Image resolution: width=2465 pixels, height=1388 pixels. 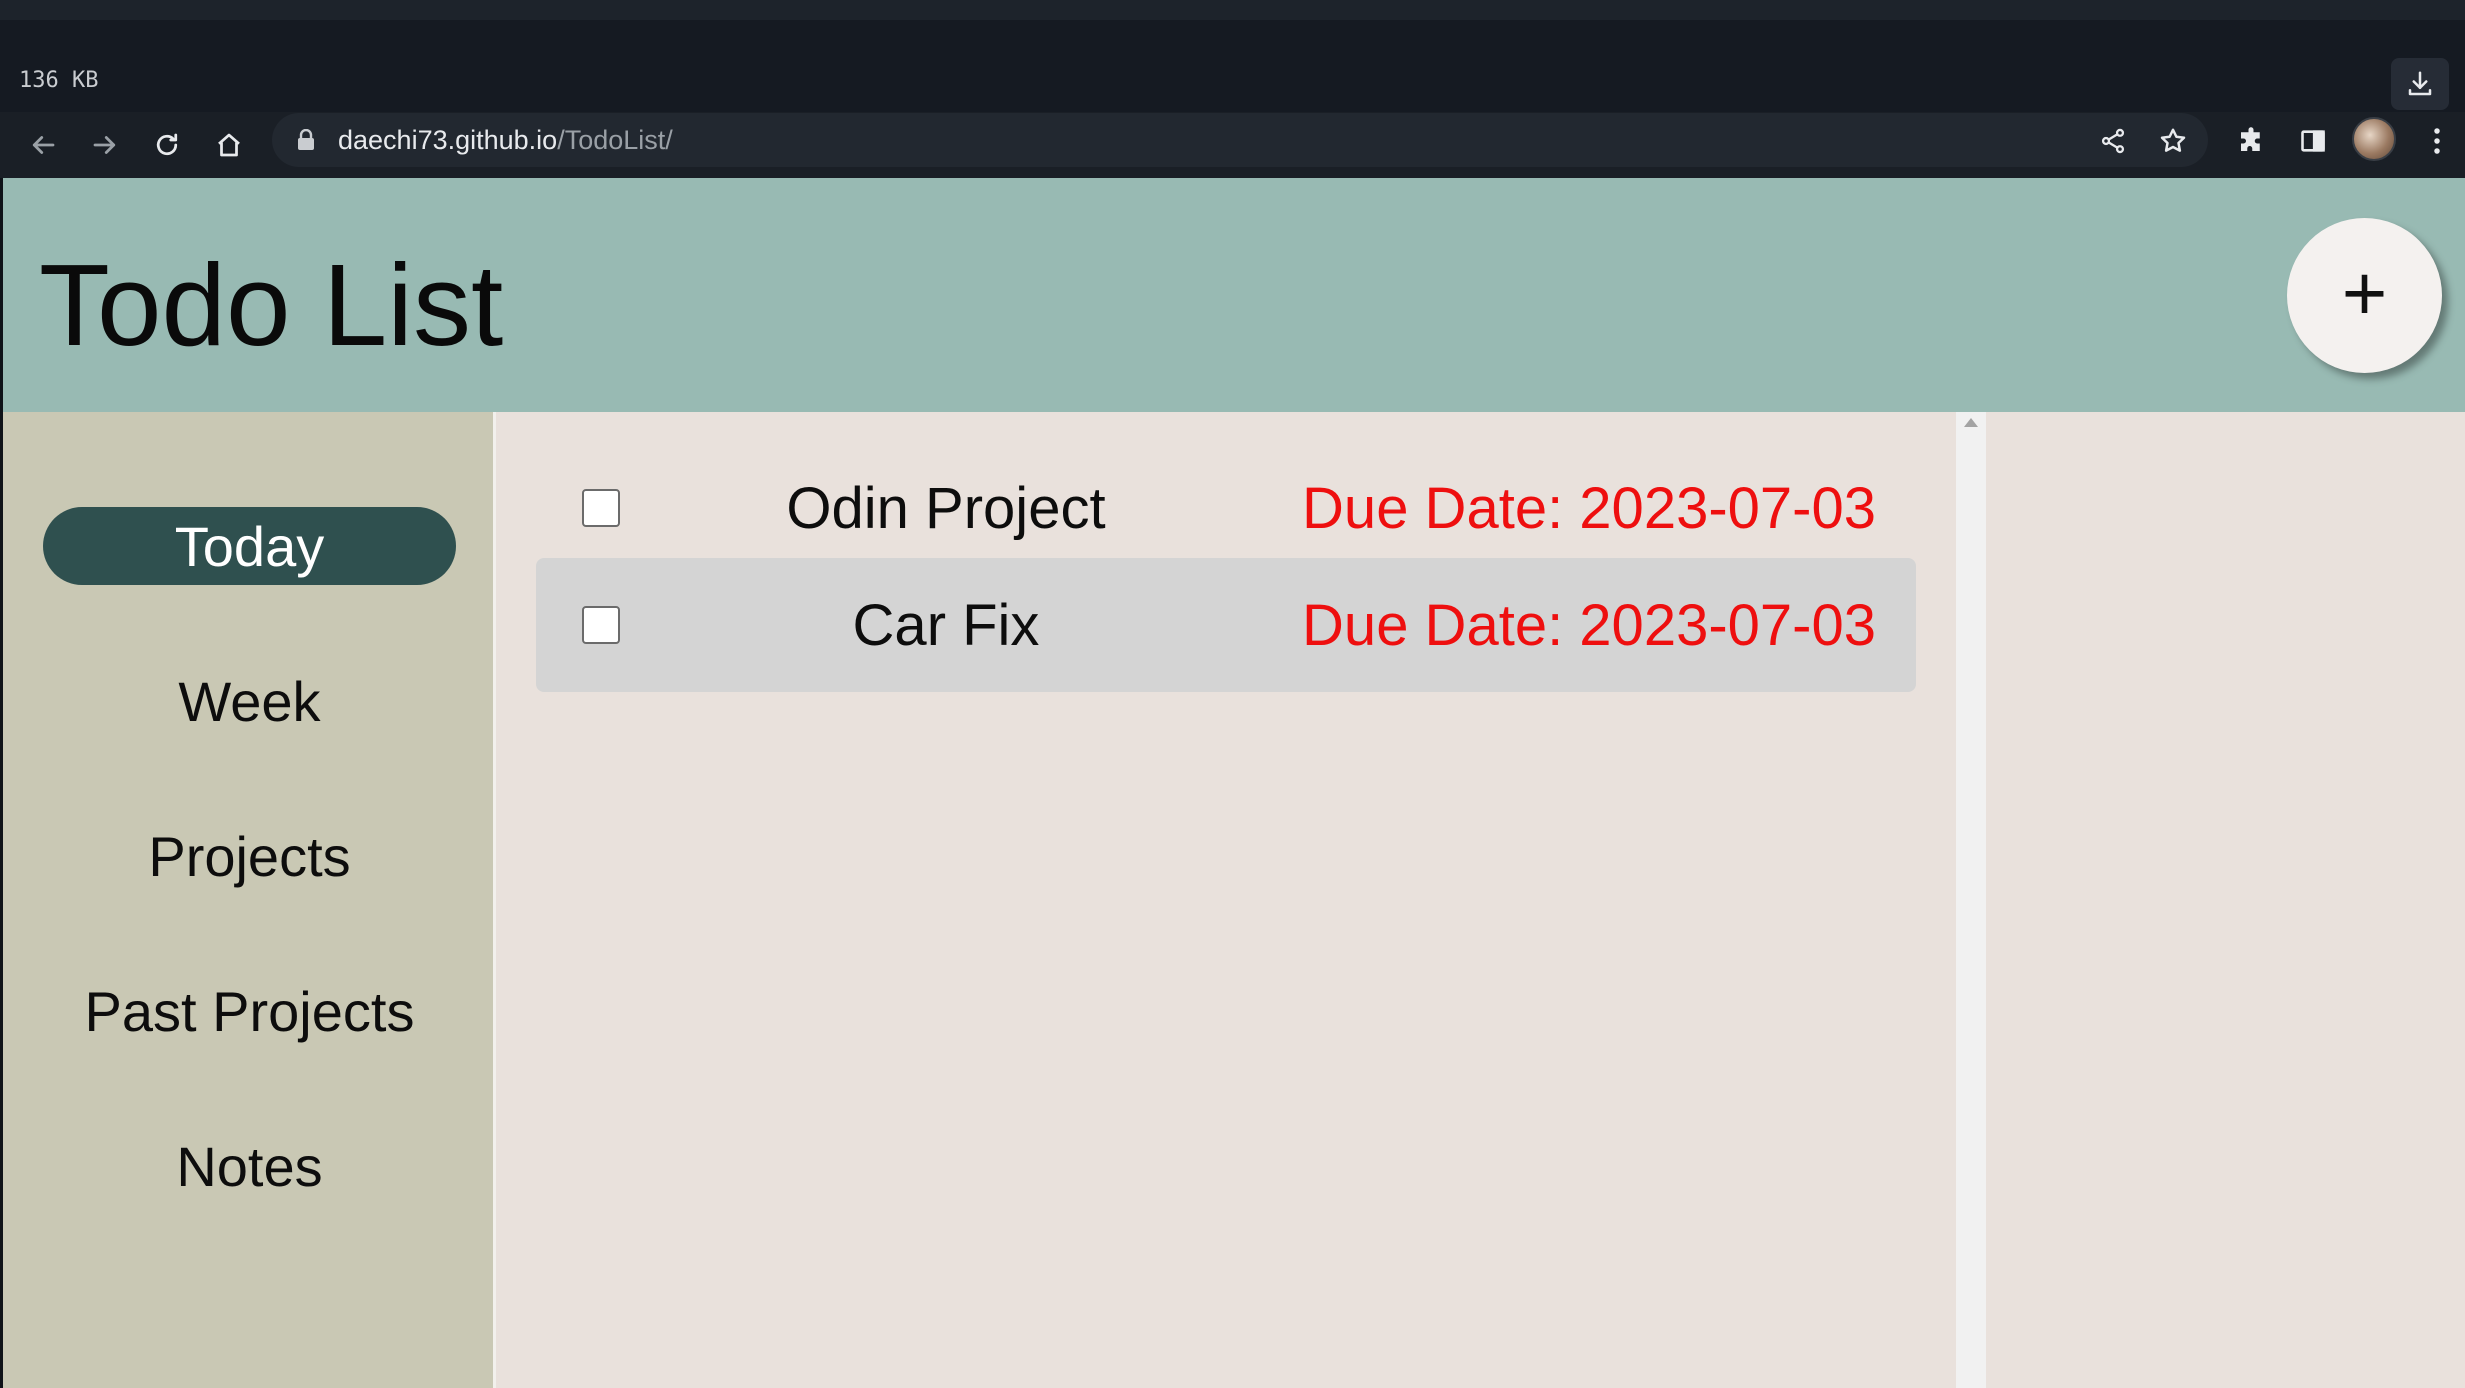 I want to click on home-icon, so click(x=229, y=145).